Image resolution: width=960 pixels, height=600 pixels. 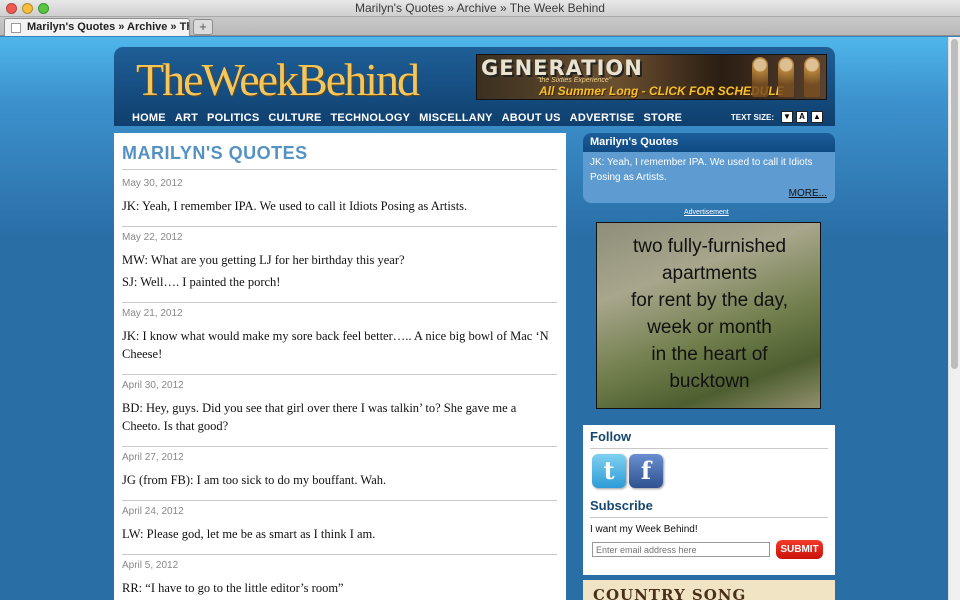 What do you see at coordinates (670, 593) in the screenshot?
I see `country-song-ad-text: COUNTRY SONG` at bounding box center [670, 593].